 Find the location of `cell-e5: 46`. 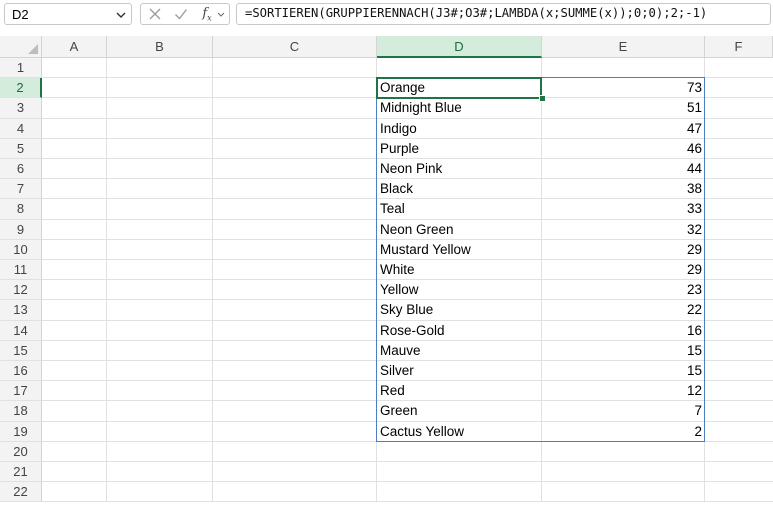

cell-e5: 46 is located at coordinates (623, 149).